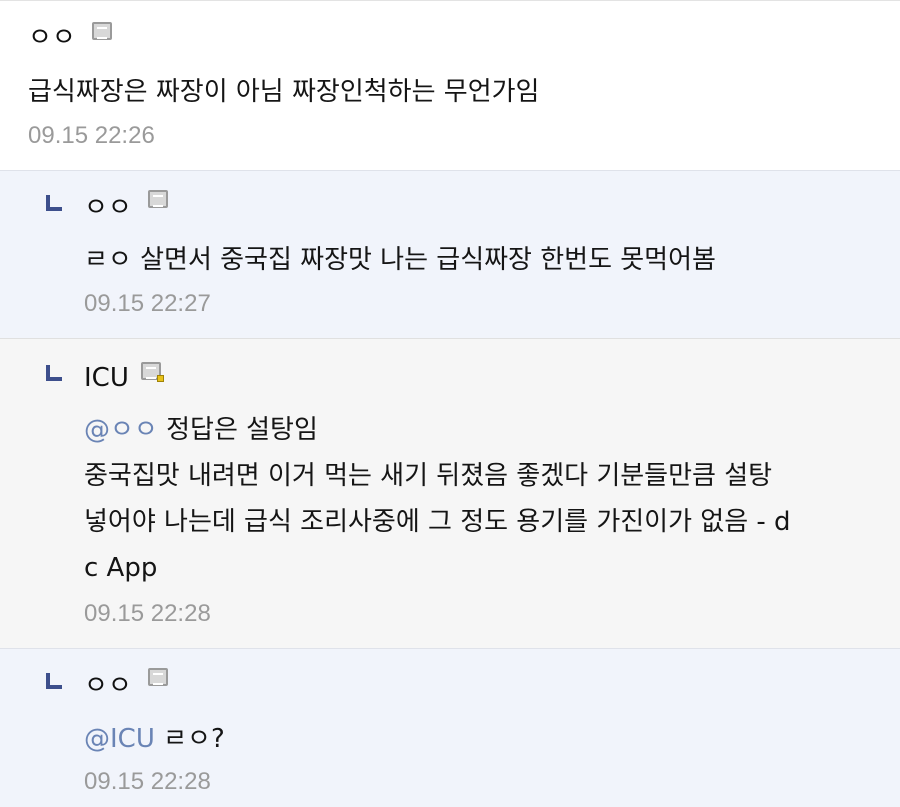  I want to click on comment-text-line: 중국집맛 내려면 이거 먹는 새기 뒤졌음 좋겠다 기분들만큼 설탕, so click(428, 476).